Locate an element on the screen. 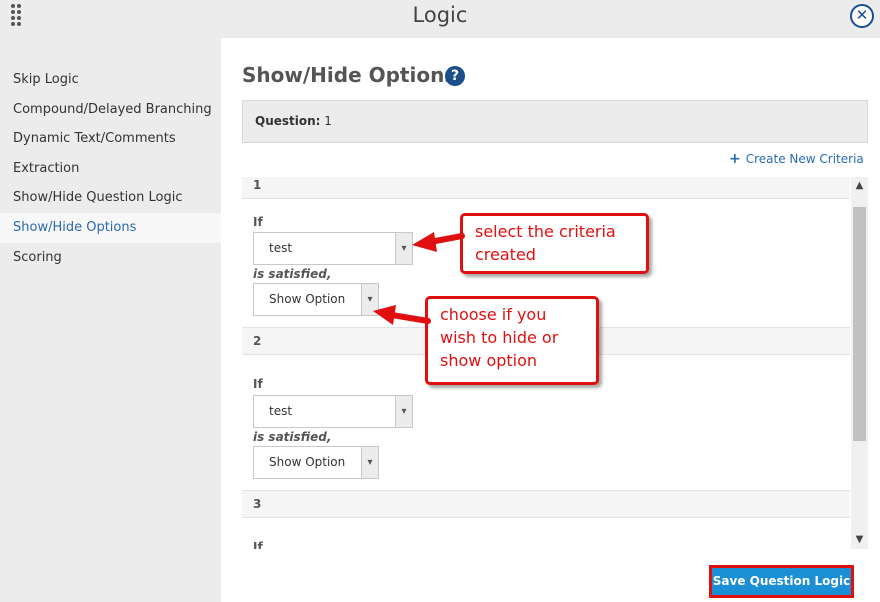 The height and width of the screenshot is (602, 880). scroll-thumb is located at coordinates (859, 324).